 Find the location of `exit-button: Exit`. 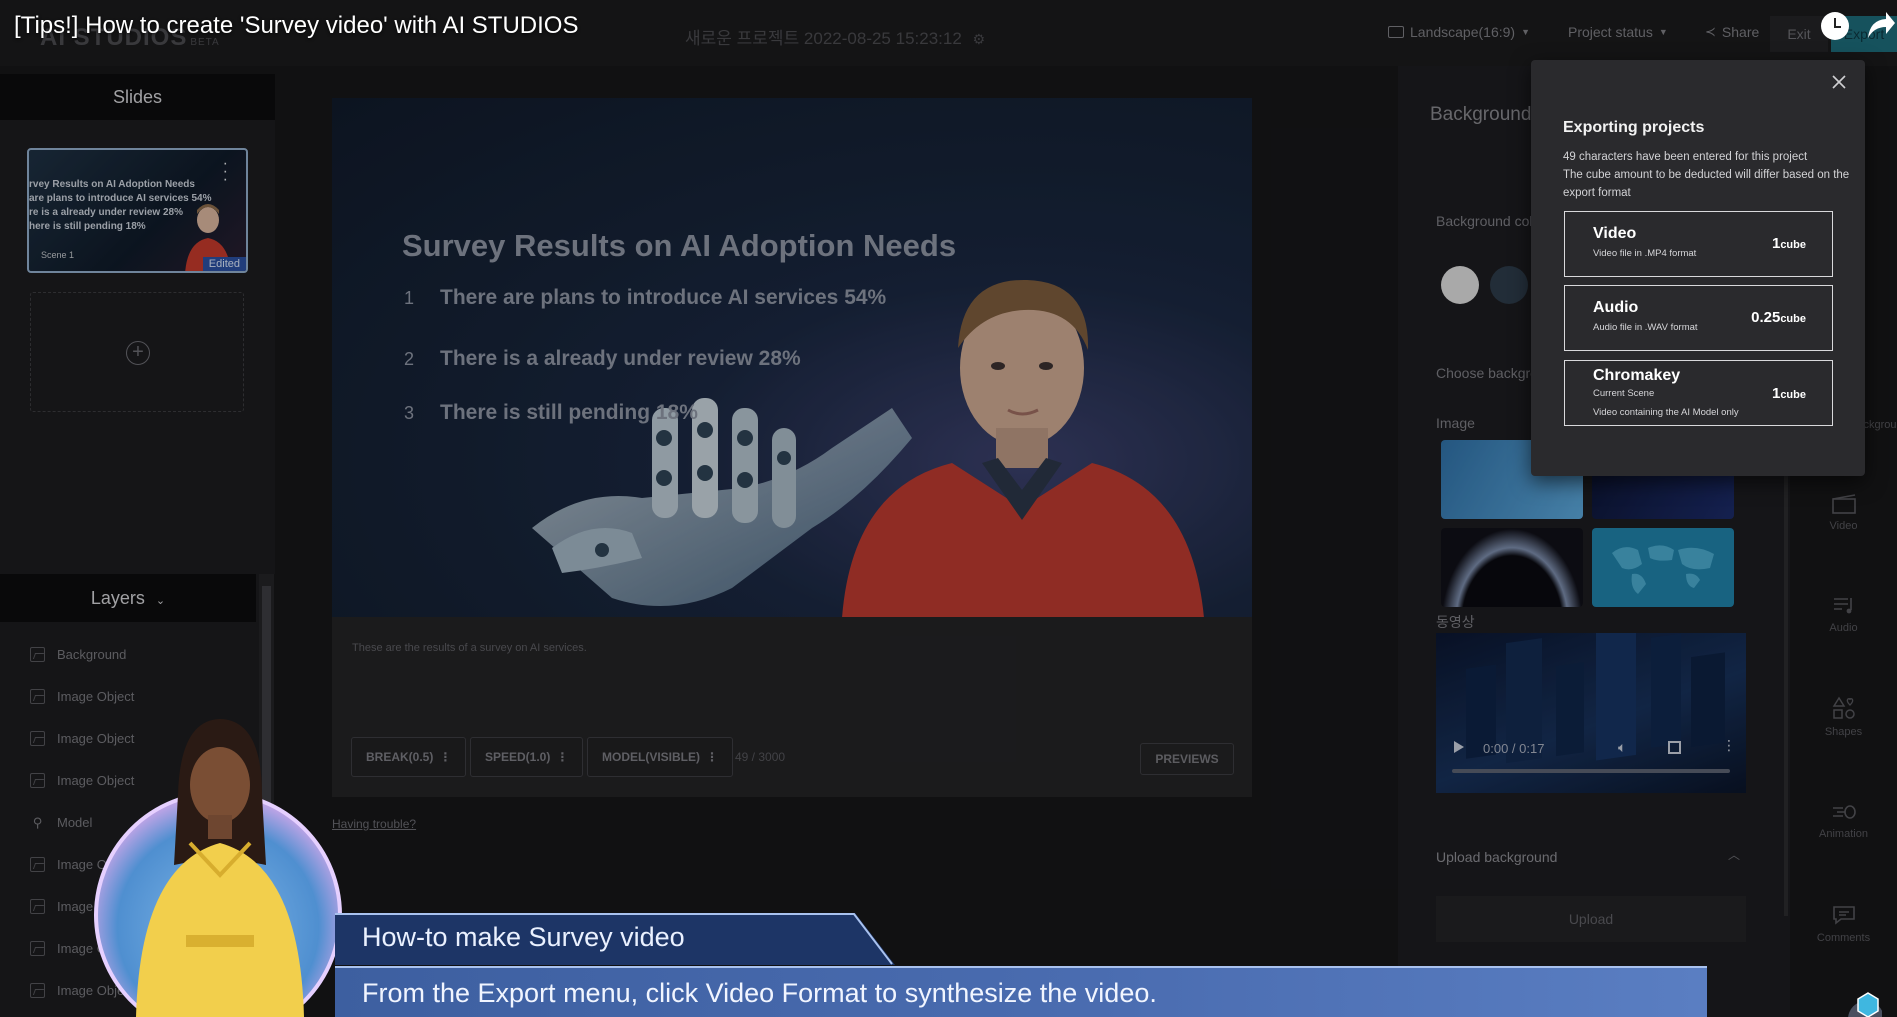

exit-button: Exit is located at coordinates (1799, 34).